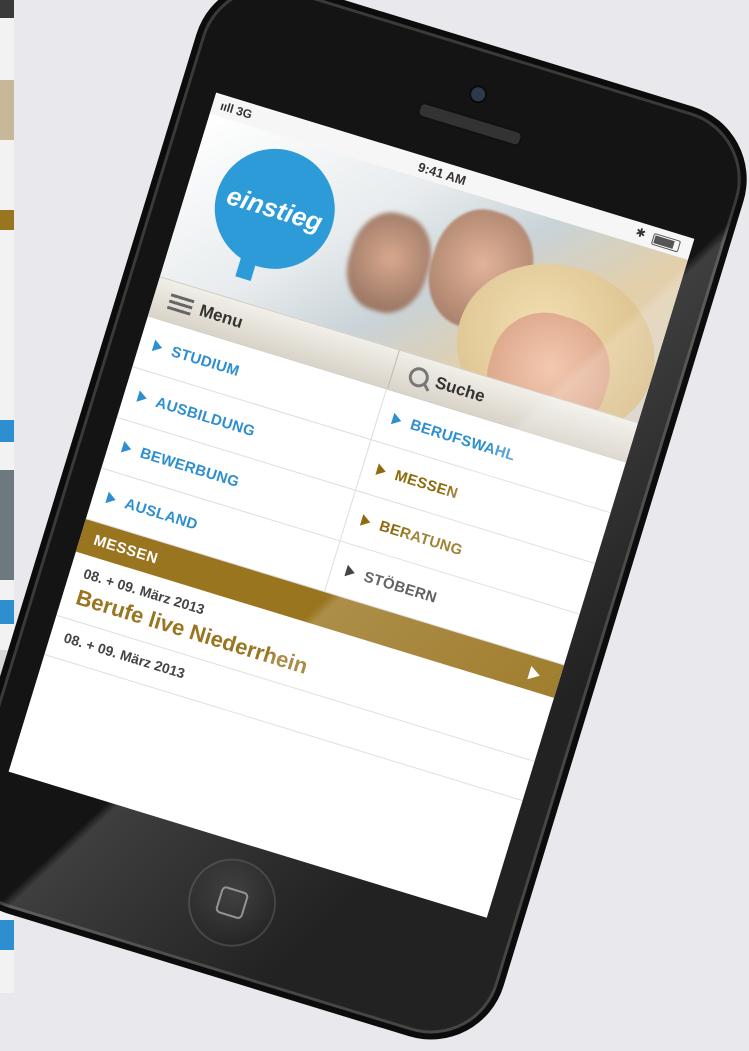 The width and height of the screenshot is (749, 1051). I want to click on play-icon, so click(534, 674).